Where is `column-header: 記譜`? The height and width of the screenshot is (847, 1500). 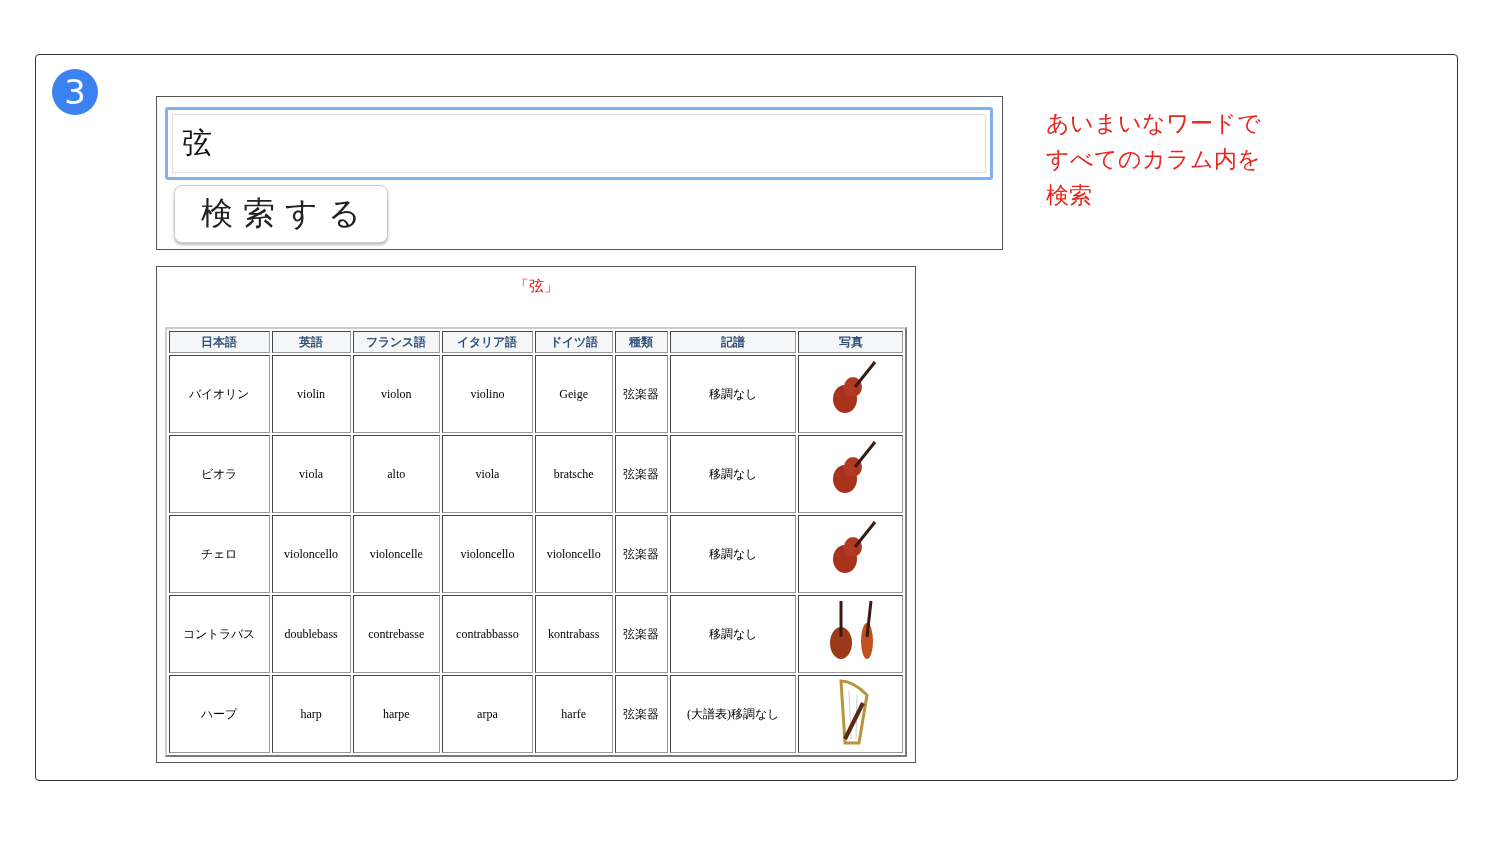 column-header: 記譜 is located at coordinates (732, 341).